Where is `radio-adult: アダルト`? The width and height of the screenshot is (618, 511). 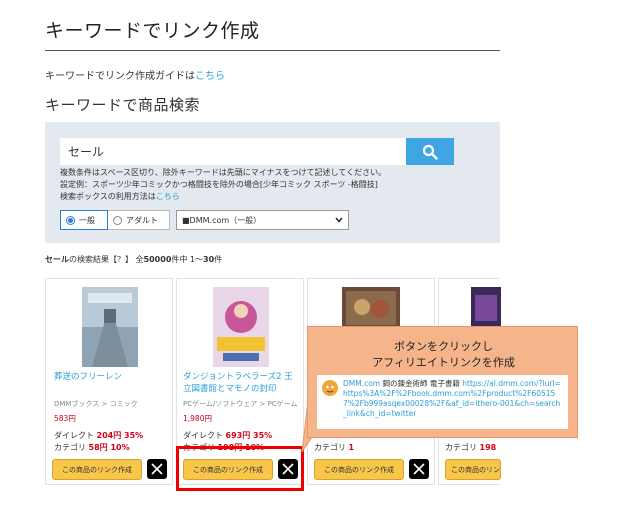 radio-adult: アダルト is located at coordinates (139, 220).